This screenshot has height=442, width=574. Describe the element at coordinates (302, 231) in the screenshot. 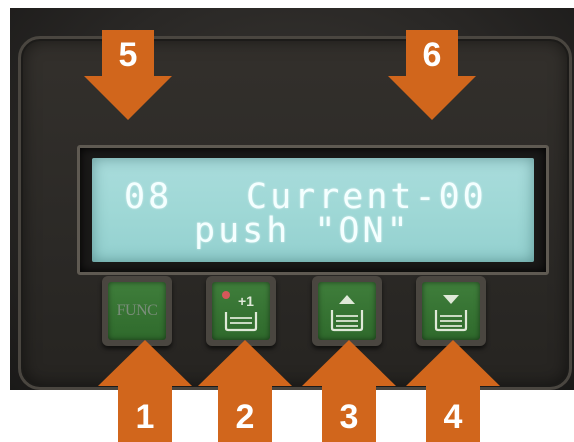

I see `lcd-line2-message: push "ON"` at that location.